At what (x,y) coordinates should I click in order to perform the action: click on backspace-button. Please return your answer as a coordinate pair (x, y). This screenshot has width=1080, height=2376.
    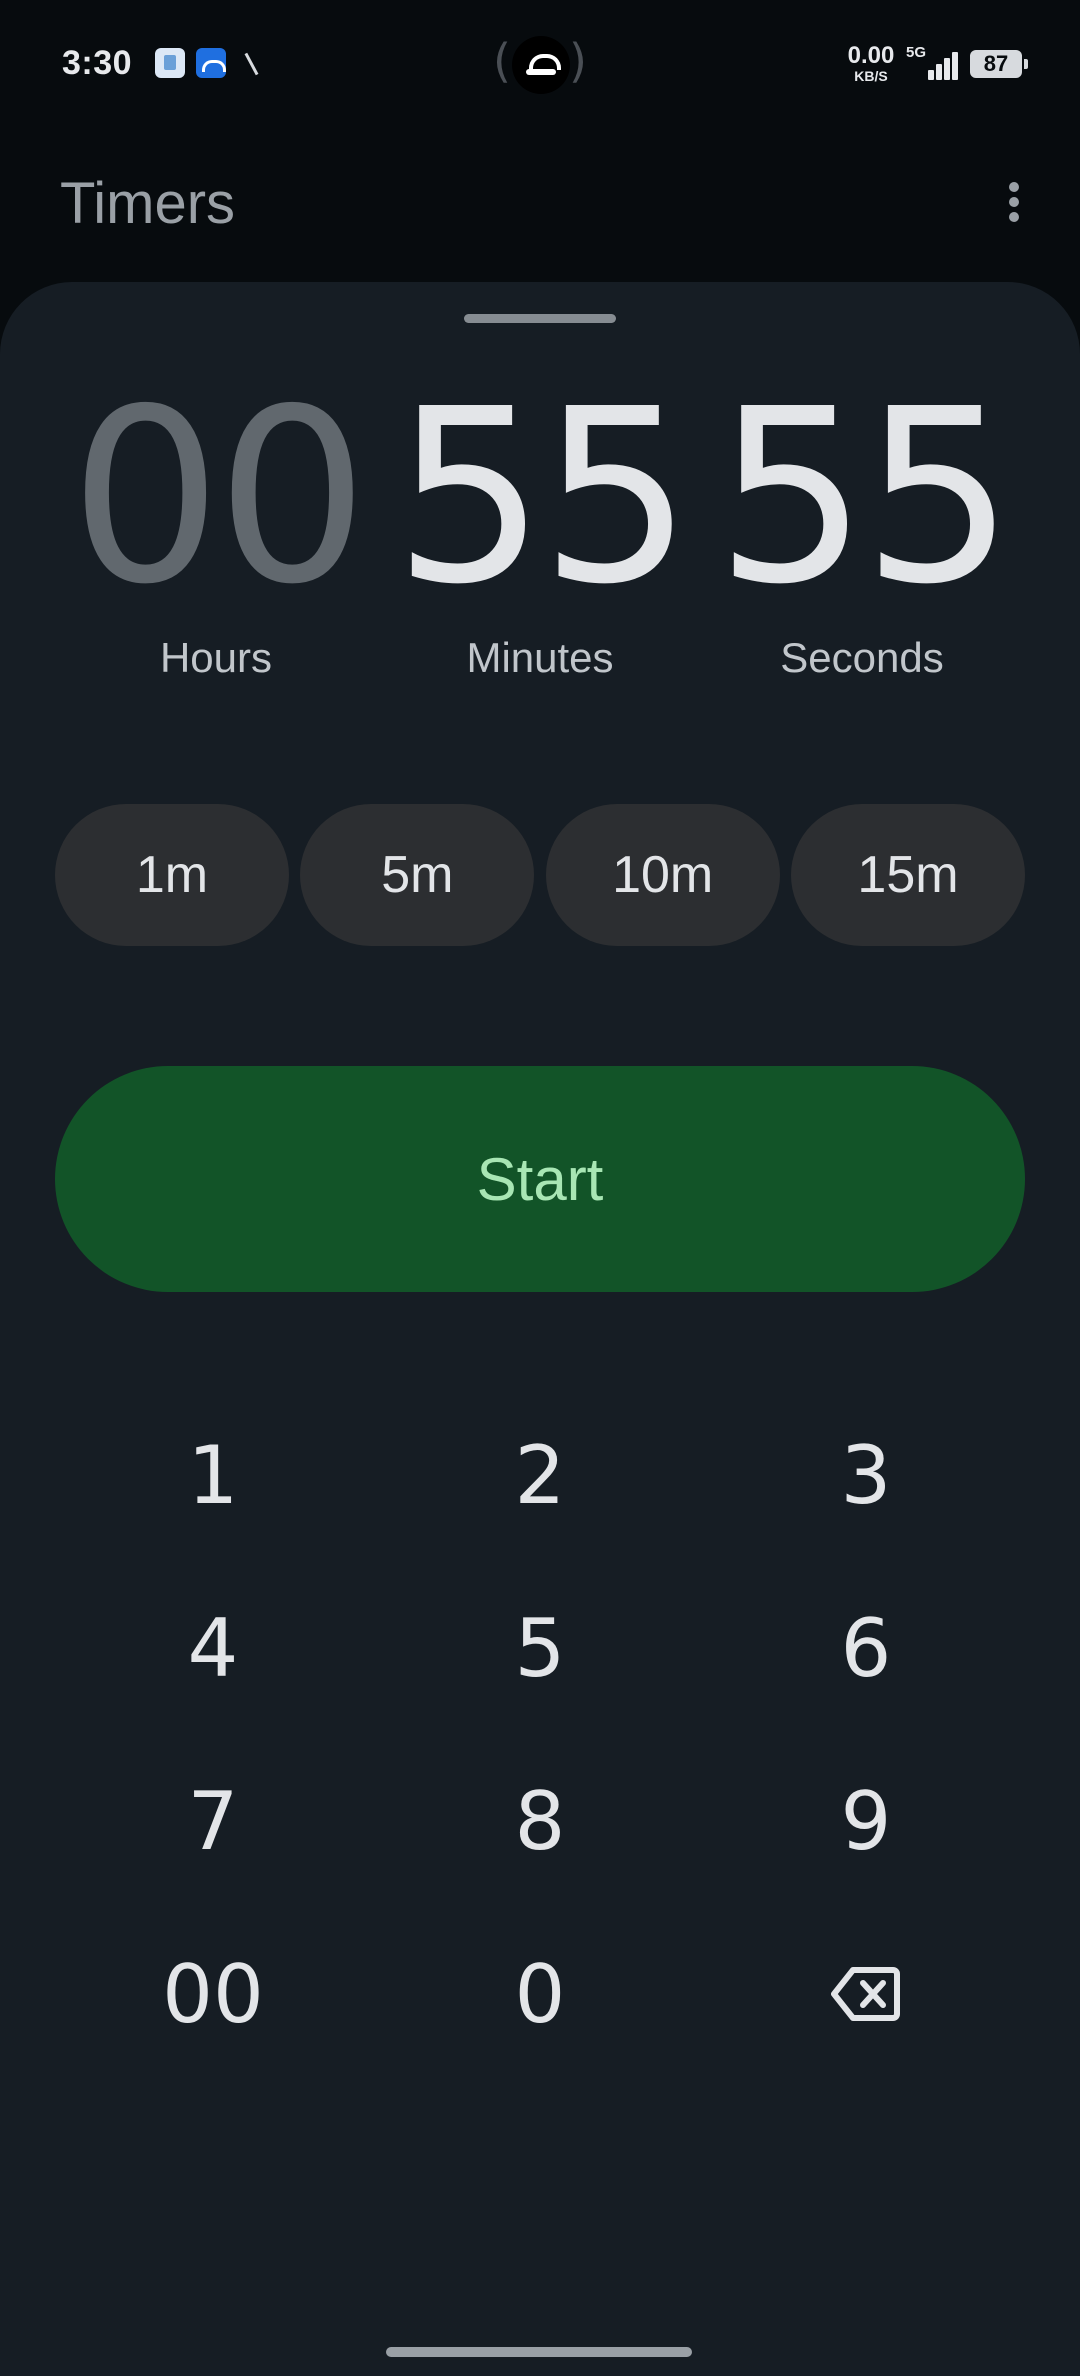
    Looking at the image, I should click on (866, 1994).